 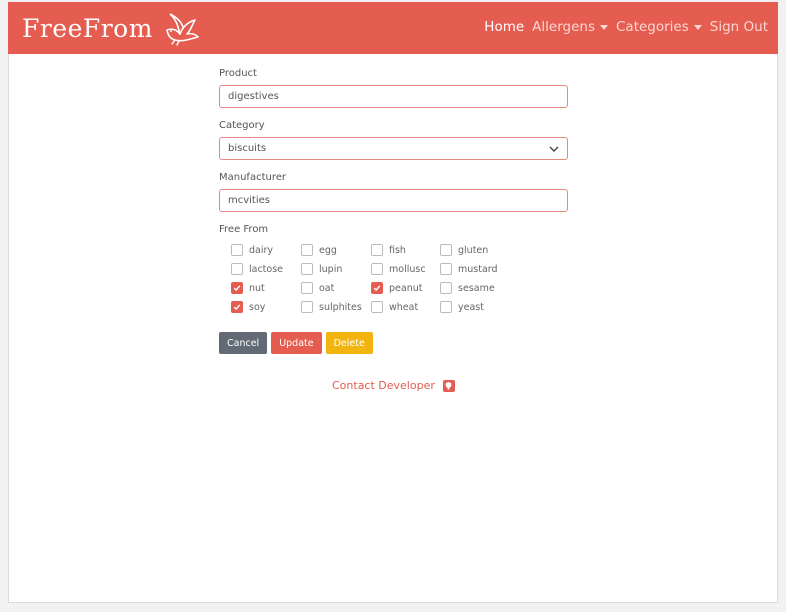 I want to click on allergen-label: gluten, so click(x=473, y=250).